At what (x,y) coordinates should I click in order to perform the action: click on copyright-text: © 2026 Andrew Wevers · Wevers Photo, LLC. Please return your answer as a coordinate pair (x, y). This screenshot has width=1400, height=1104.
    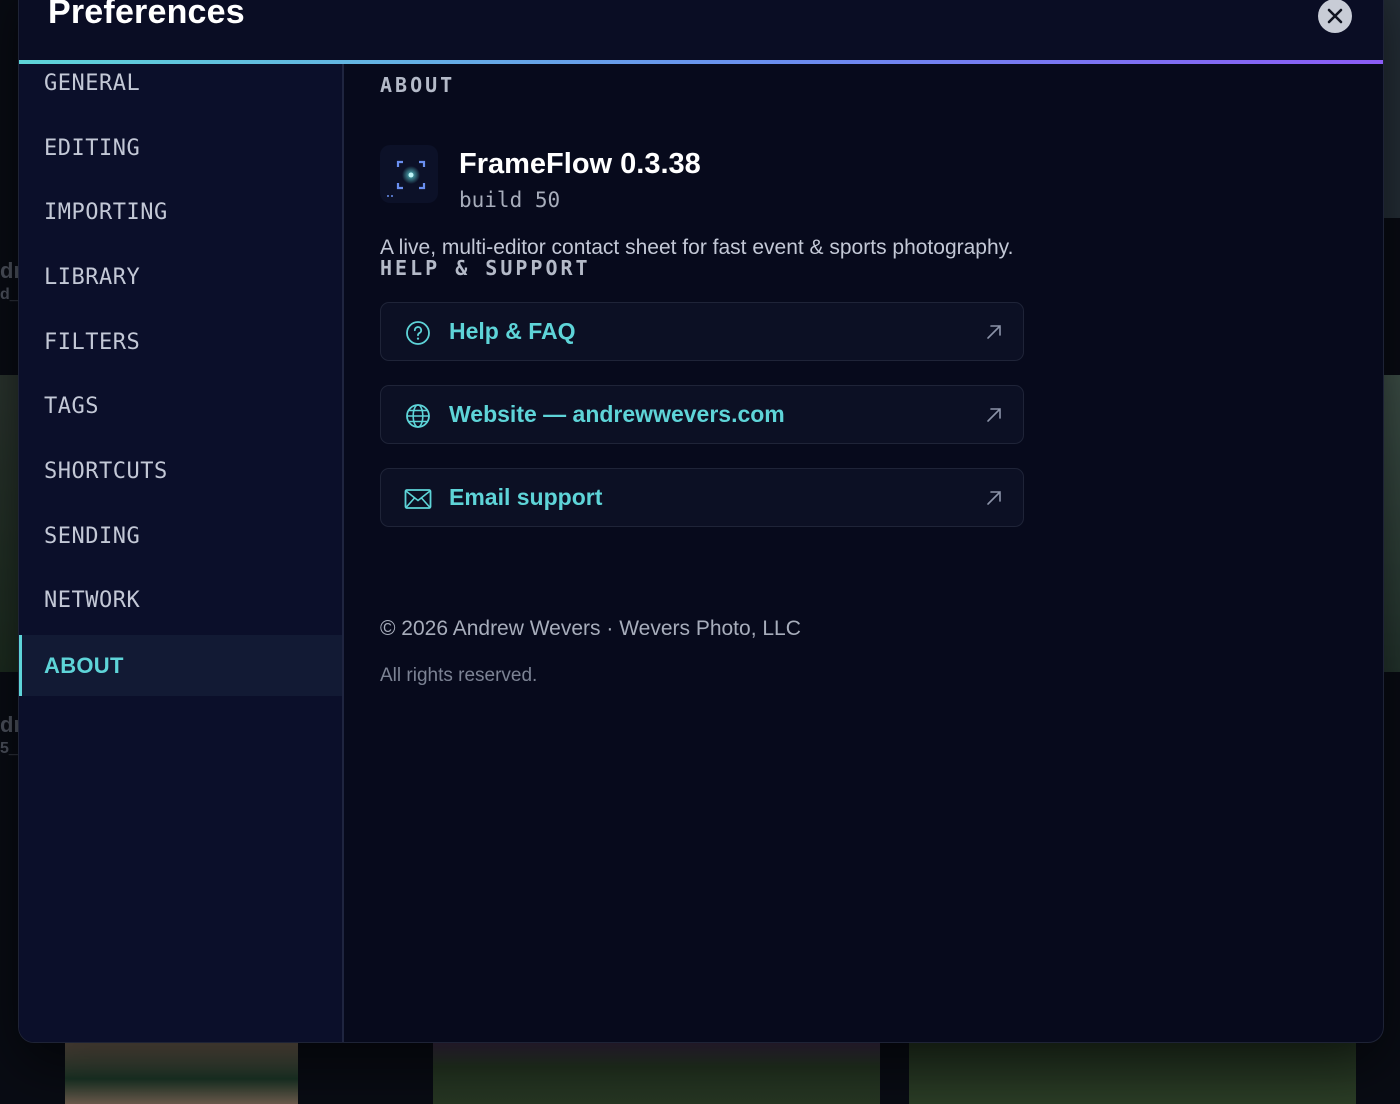
    Looking at the image, I should click on (590, 628).